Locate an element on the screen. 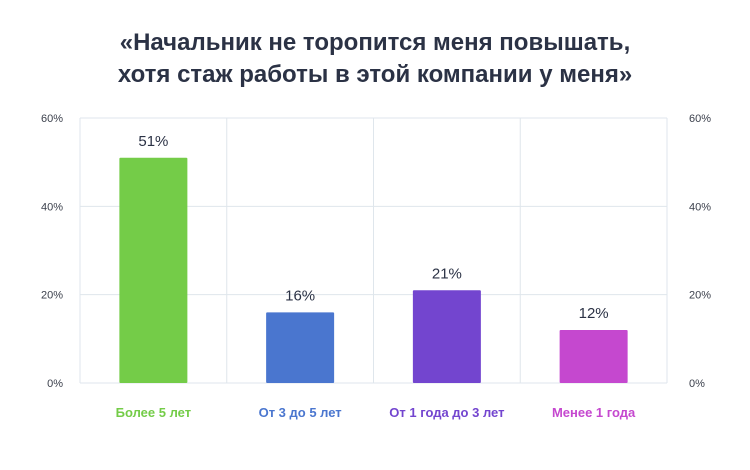 The image size is (750, 470). y-tick-label-left: 60% is located at coordinates (52, 119).